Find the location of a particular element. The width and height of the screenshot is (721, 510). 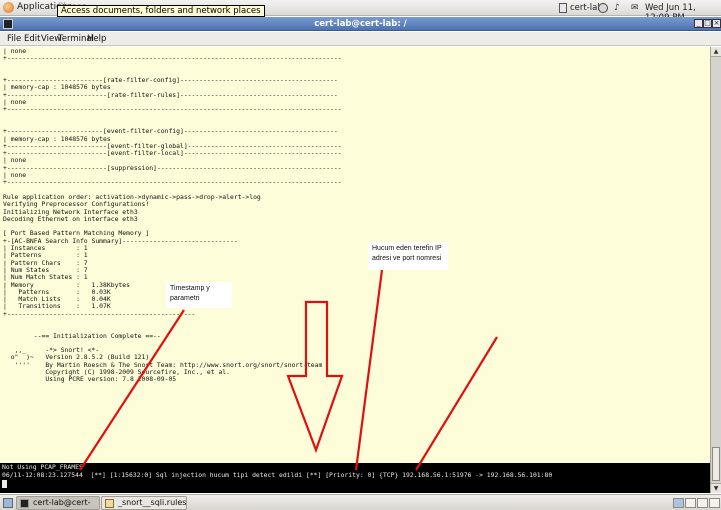

menu-file: File is located at coordinates (14, 39).